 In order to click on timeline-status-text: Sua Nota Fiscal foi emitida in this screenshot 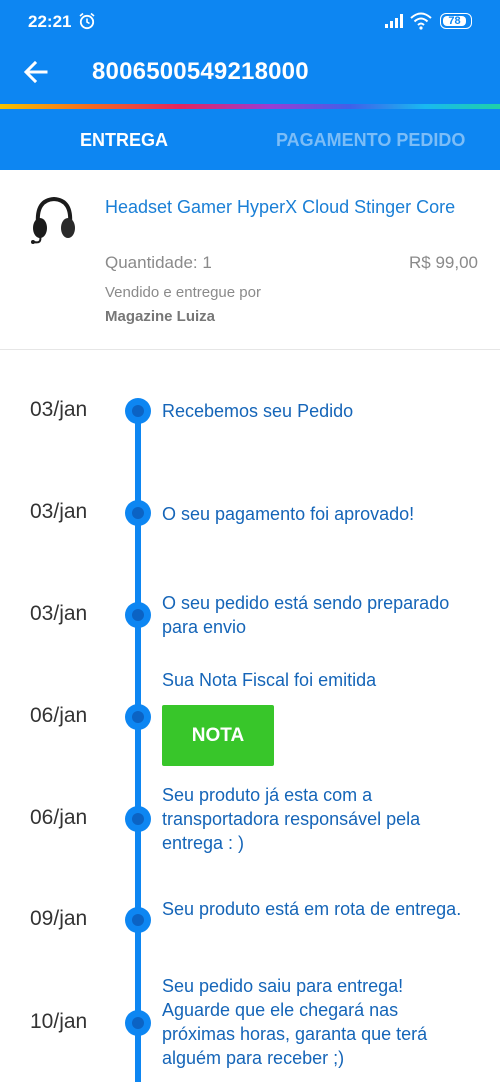, I will do `click(269, 680)`.